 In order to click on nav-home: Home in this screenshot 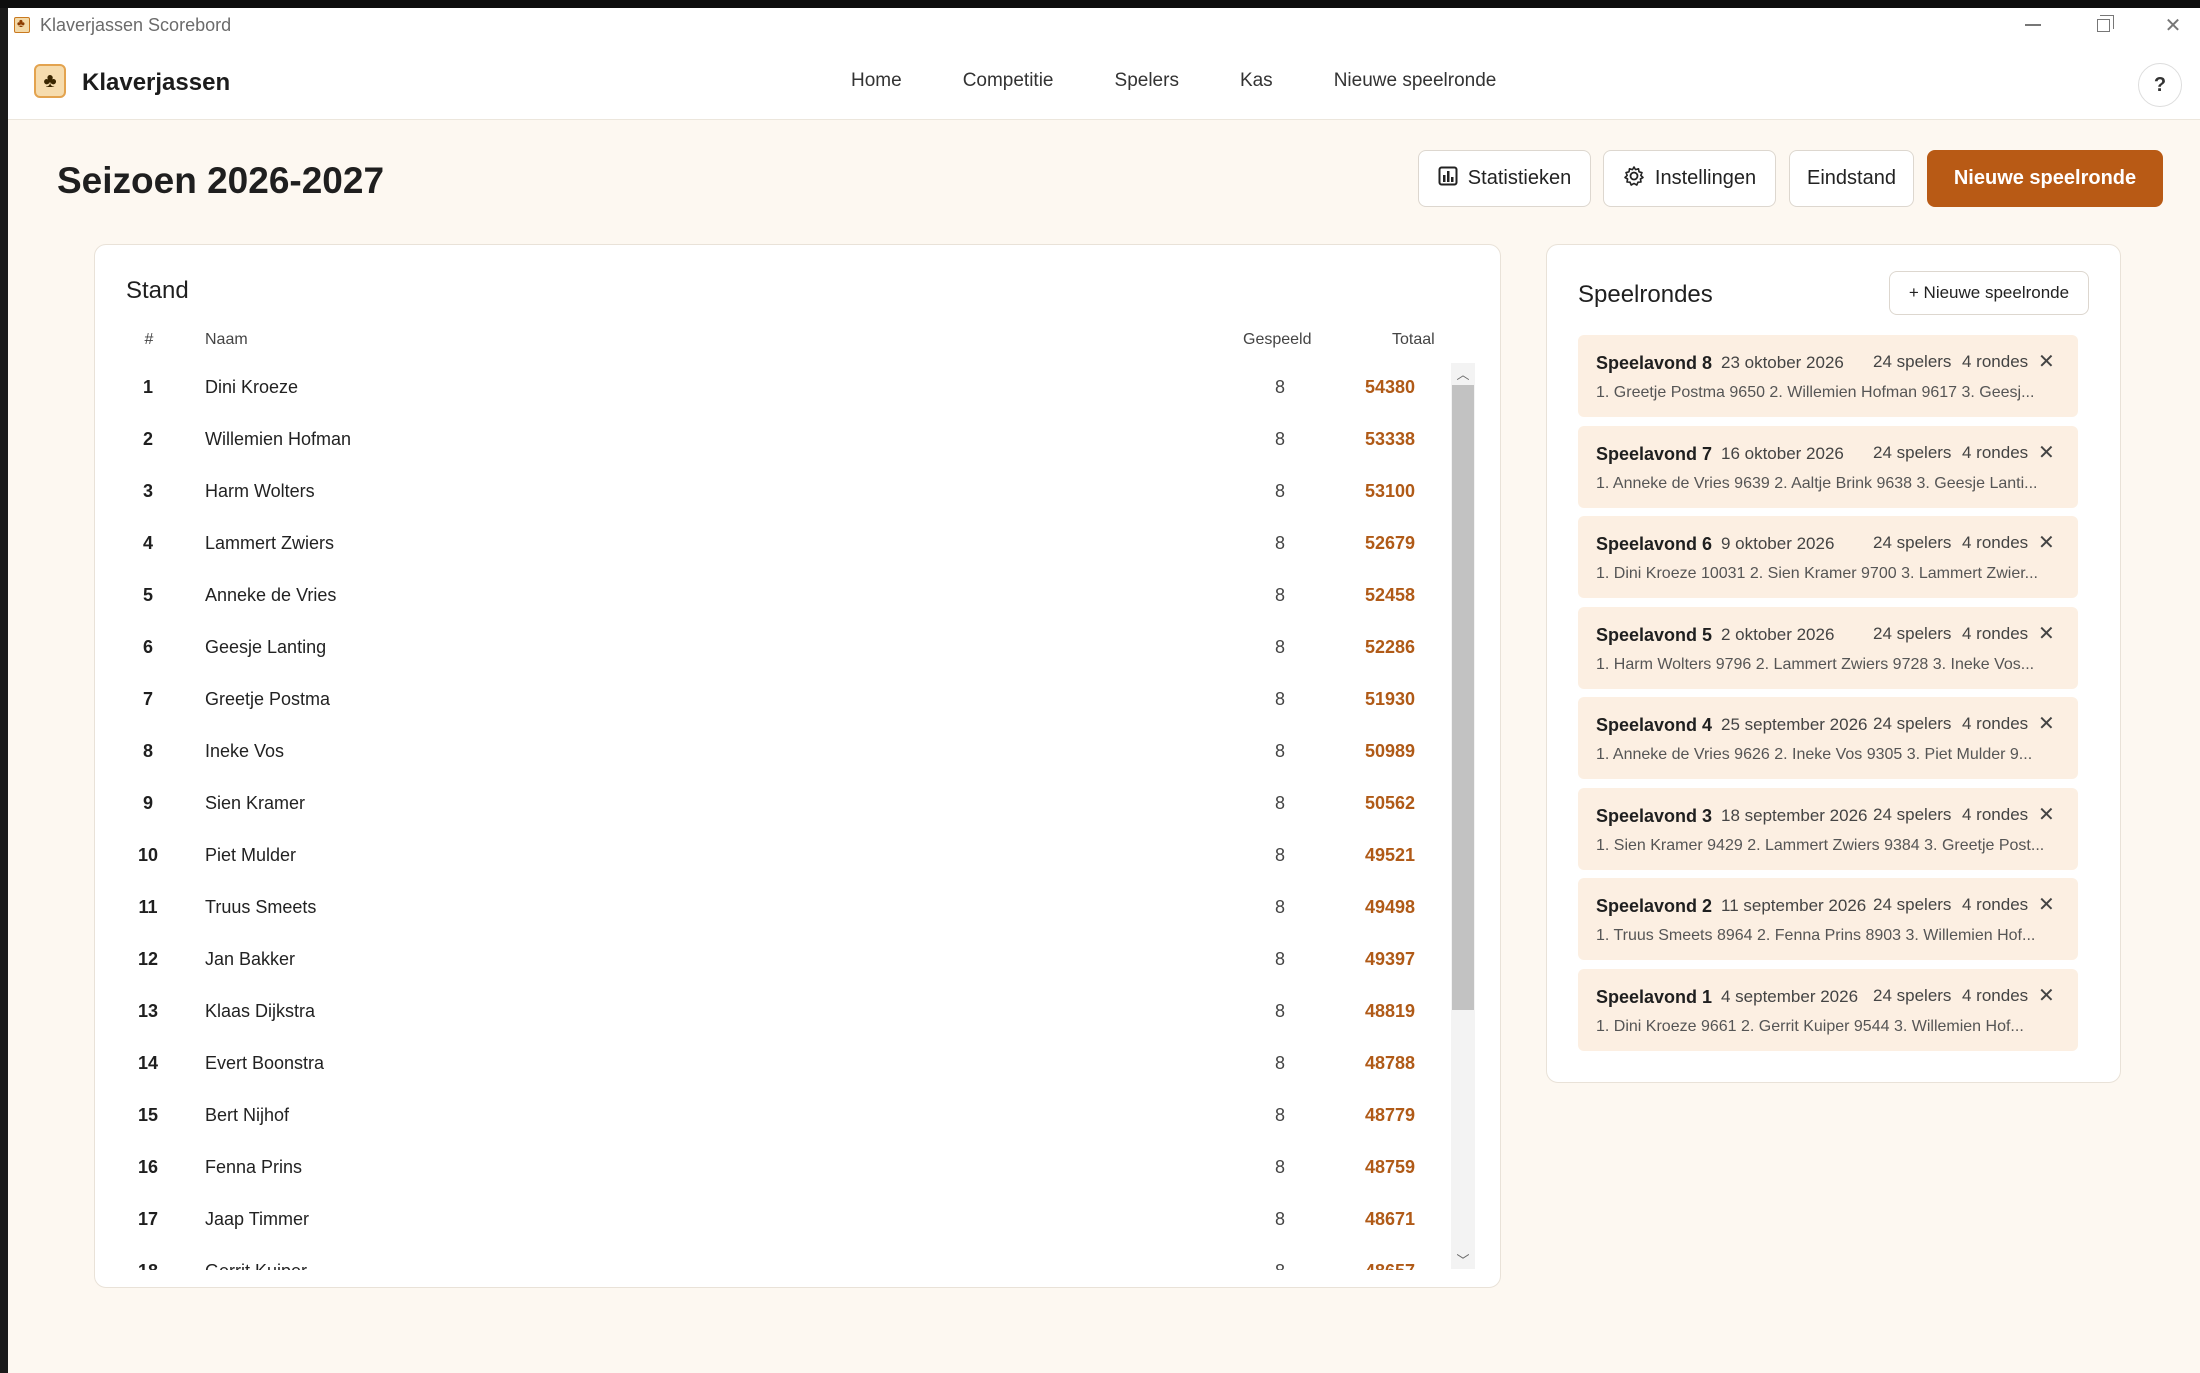, I will do `click(876, 81)`.